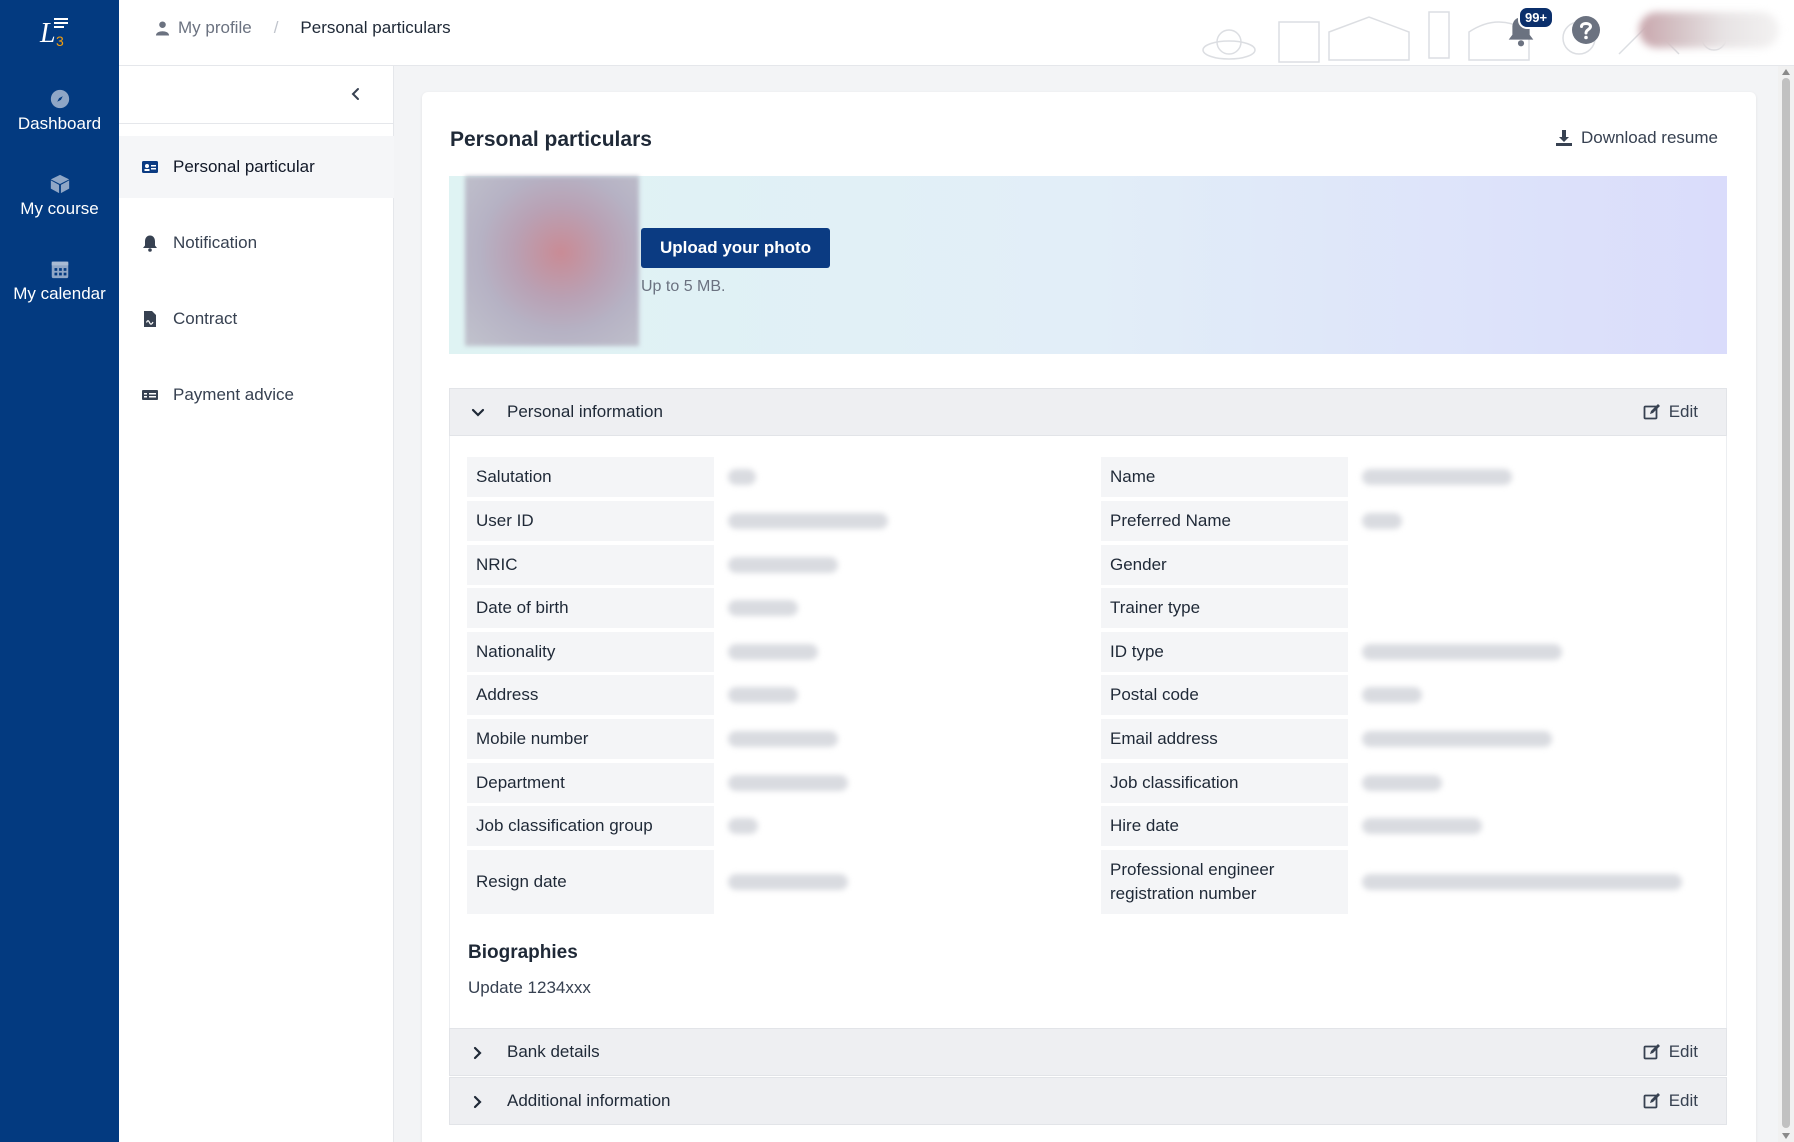 This screenshot has width=1794, height=1142. Describe the element at coordinates (1536, 17) in the screenshot. I see `notification-count-badge: 99+` at that location.